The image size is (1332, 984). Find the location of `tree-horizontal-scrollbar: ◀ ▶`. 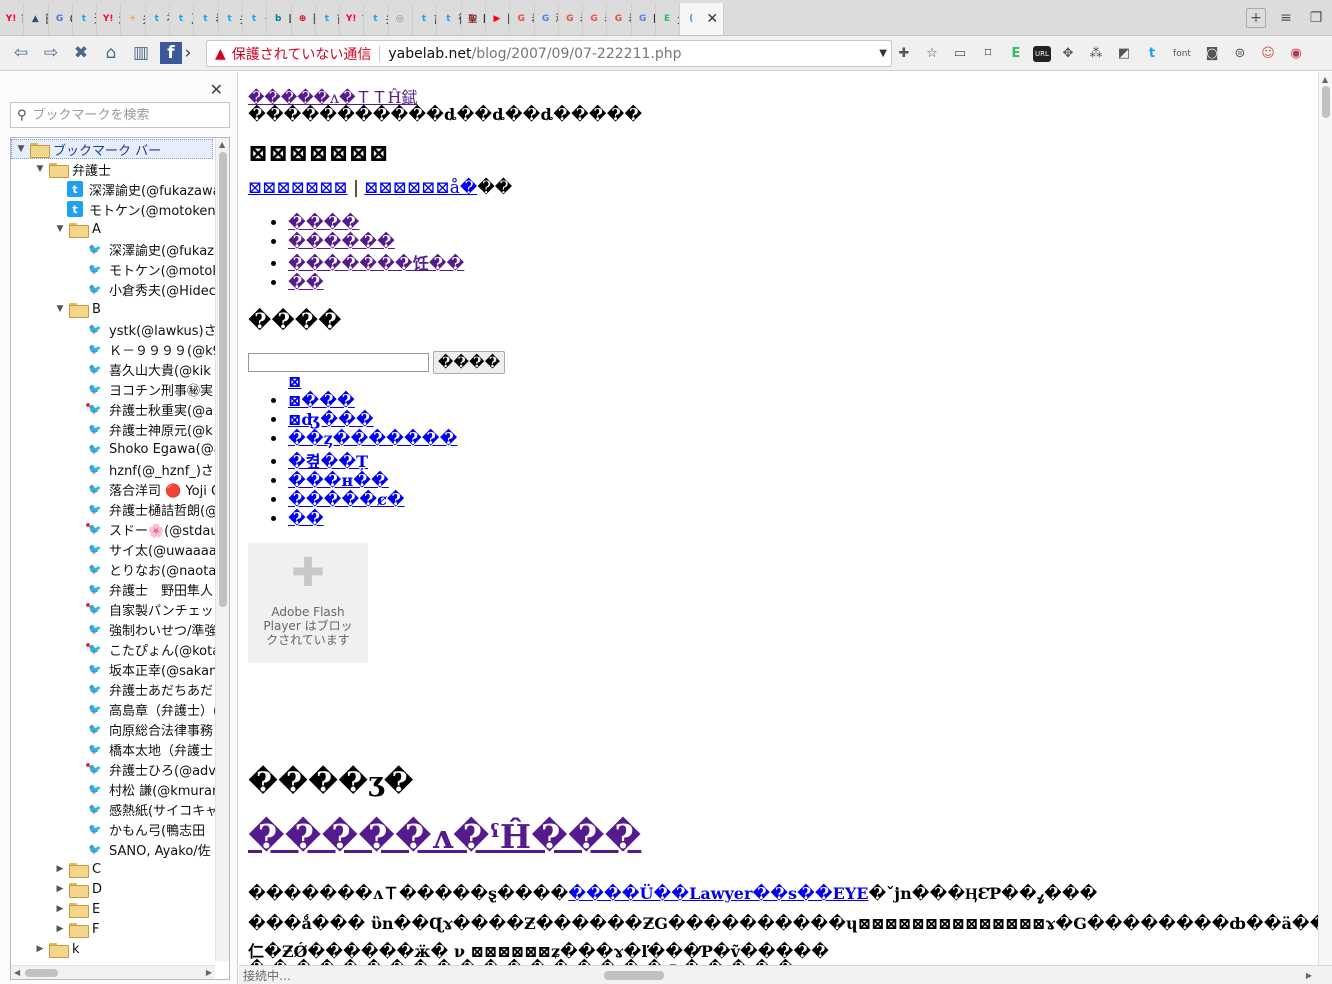

tree-horizontal-scrollbar: ◀ ▶ is located at coordinates (113, 972).